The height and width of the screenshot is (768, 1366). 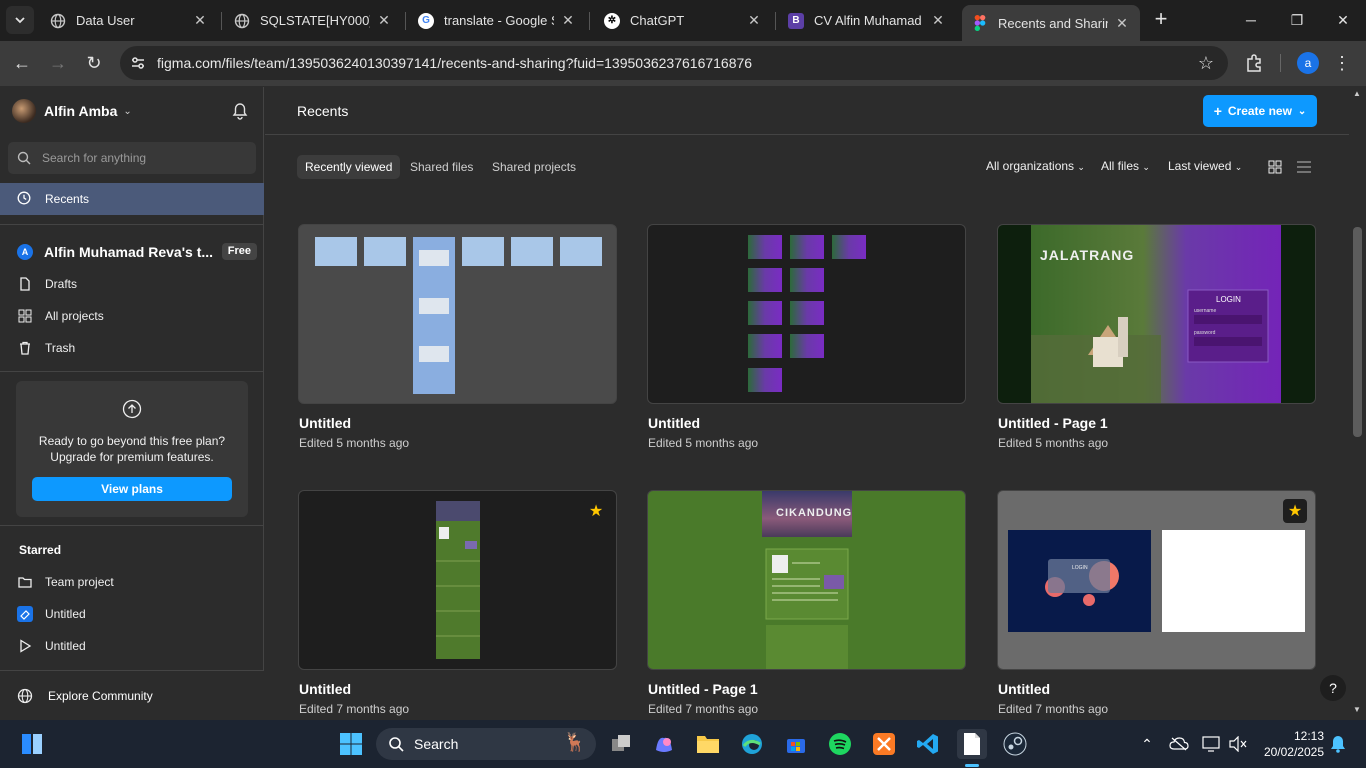 What do you see at coordinates (58, 63) in the screenshot?
I see `forward-button: →` at bounding box center [58, 63].